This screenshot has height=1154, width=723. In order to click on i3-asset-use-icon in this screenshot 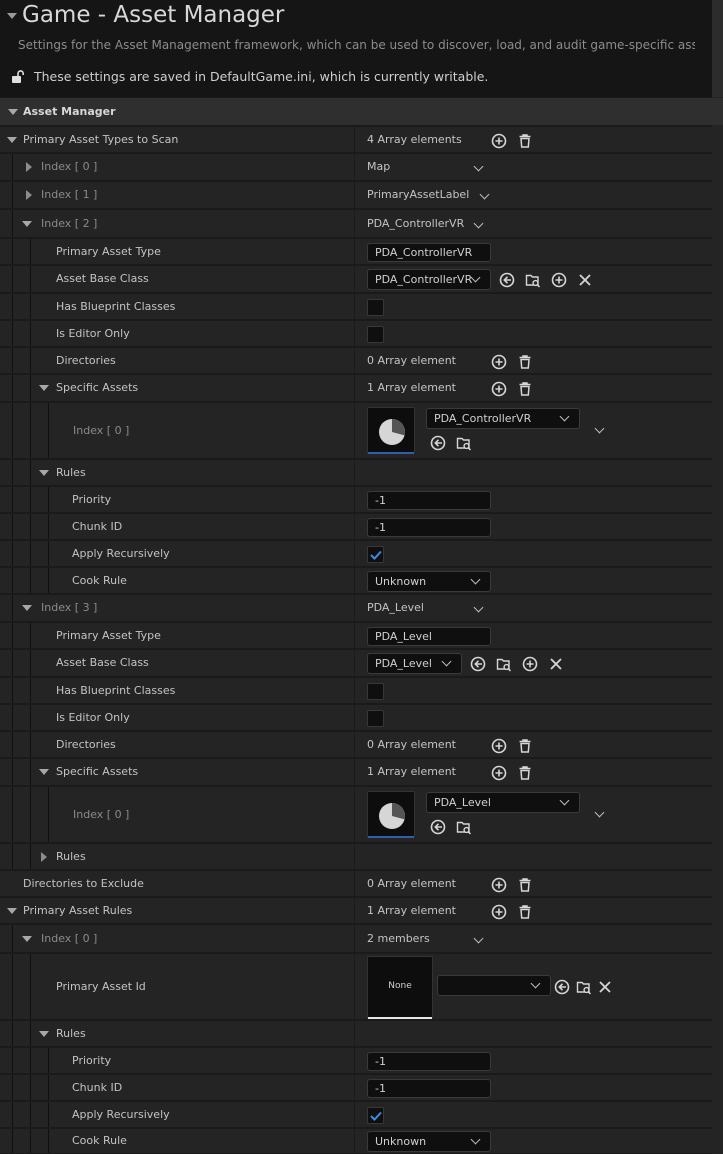, I will do `click(438, 827)`.